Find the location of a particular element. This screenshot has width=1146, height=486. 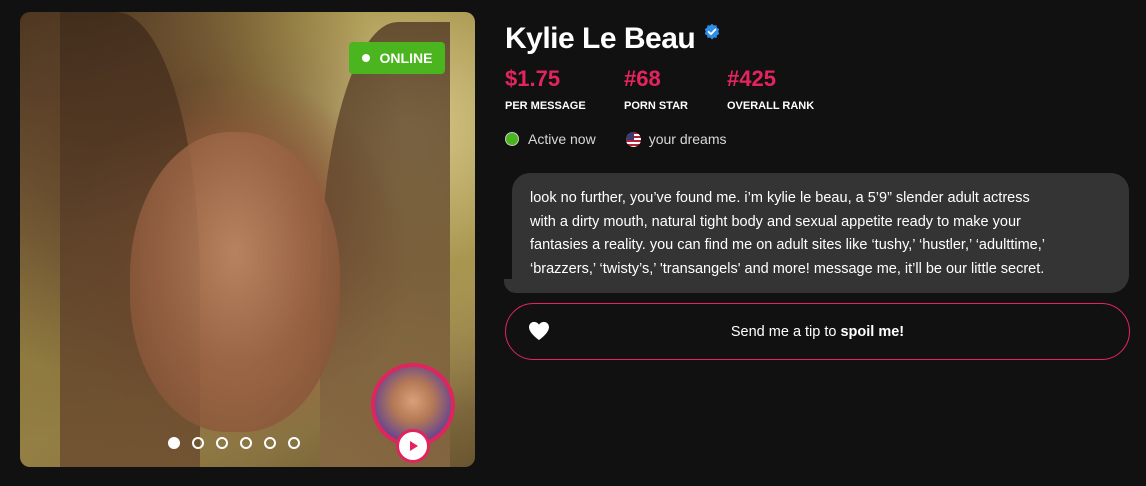

name-row: Kylie Le Beau is located at coordinates (613, 39).